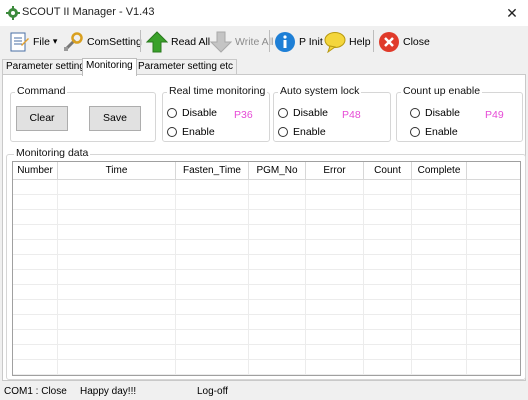 The height and width of the screenshot is (400, 528). What do you see at coordinates (32, 41) in the screenshot?
I see `file-menu-button: File ▾` at bounding box center [32, 41].